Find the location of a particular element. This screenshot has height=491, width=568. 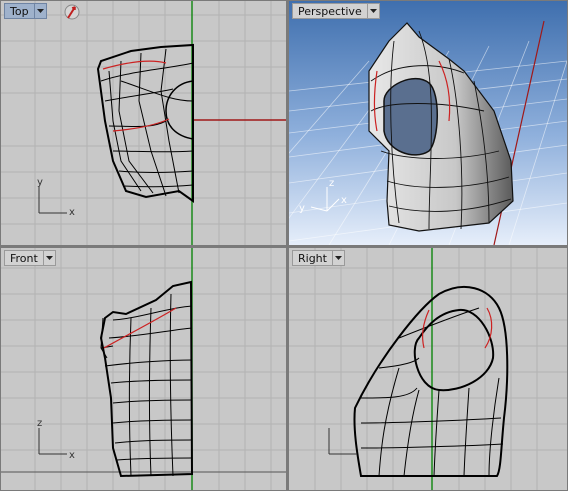

viewport-tab-label: Right is located at coordinates (312, 258).